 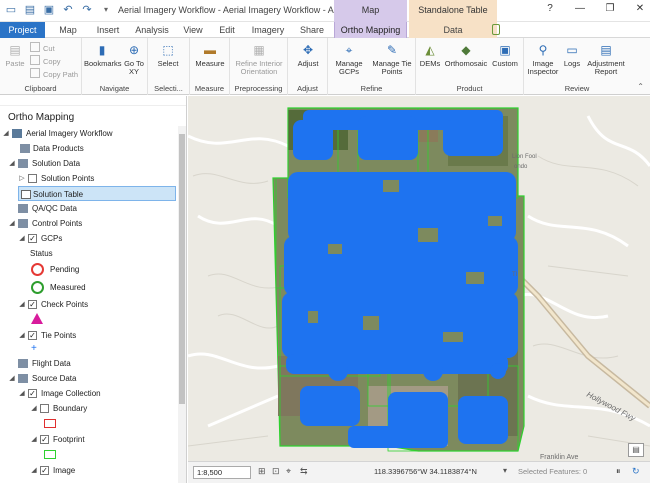 What do you see at coordinates (288, 471) in the screenshot?
I see `snap-icon: ⌖` at bounding box center [288, 471].